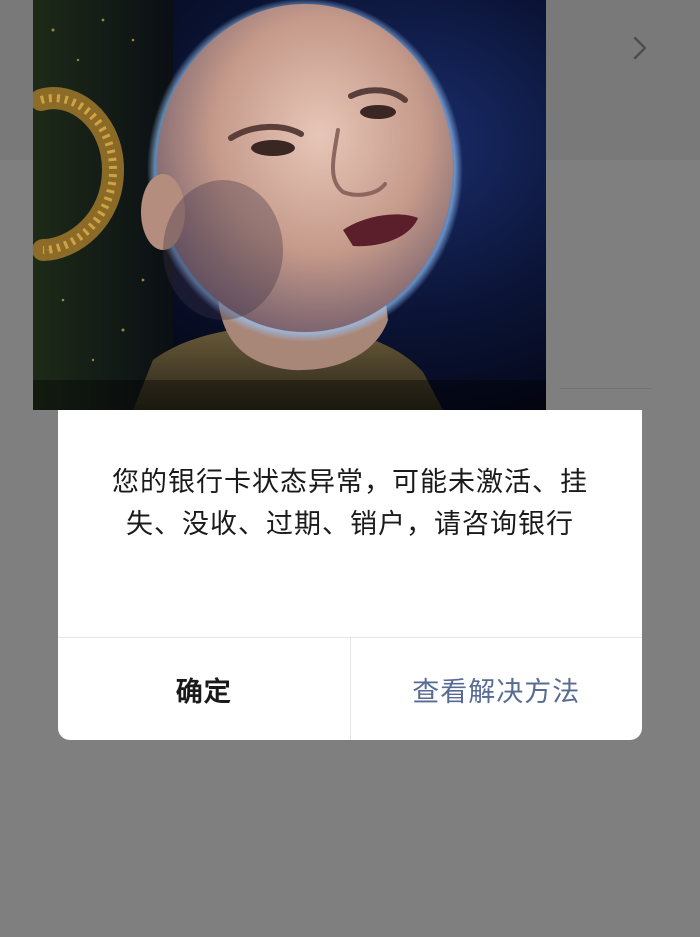 The width and height of the screenshot is (700, 937). I want to click on view-solution-button: 查看解决方法, so click(497, 689).